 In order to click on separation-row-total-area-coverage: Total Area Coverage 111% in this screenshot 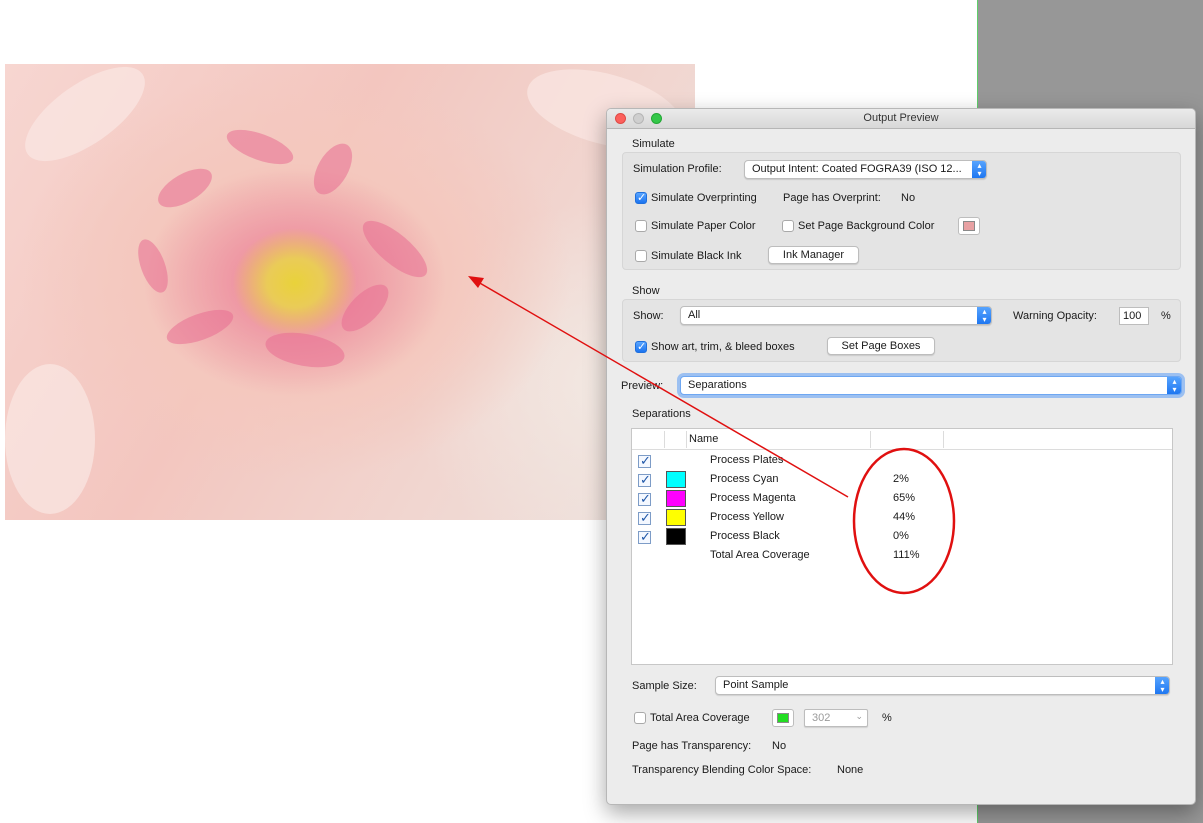, I will do `click(902, 555)`.